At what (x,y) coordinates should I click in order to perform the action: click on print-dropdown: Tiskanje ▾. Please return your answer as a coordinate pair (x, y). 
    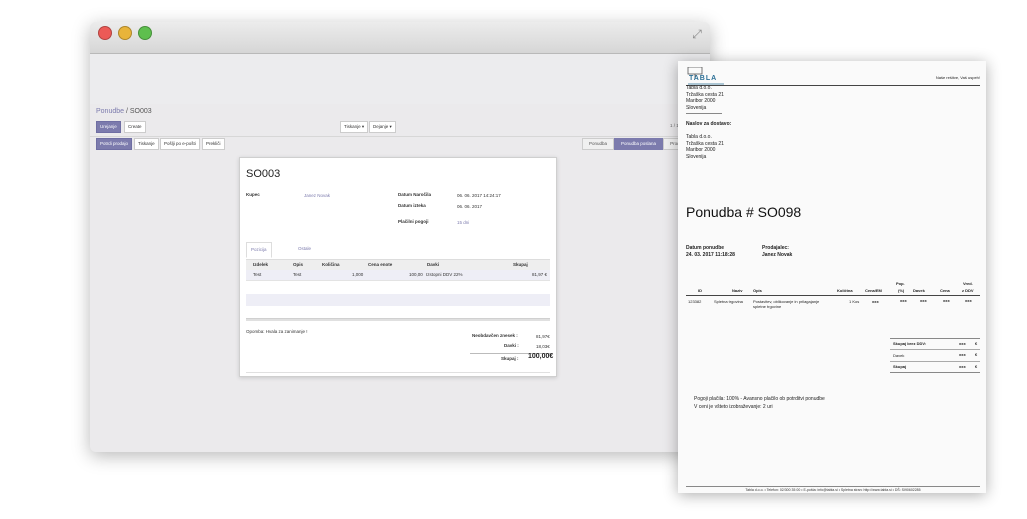
    Looking at the image, I should click on (354, 127).